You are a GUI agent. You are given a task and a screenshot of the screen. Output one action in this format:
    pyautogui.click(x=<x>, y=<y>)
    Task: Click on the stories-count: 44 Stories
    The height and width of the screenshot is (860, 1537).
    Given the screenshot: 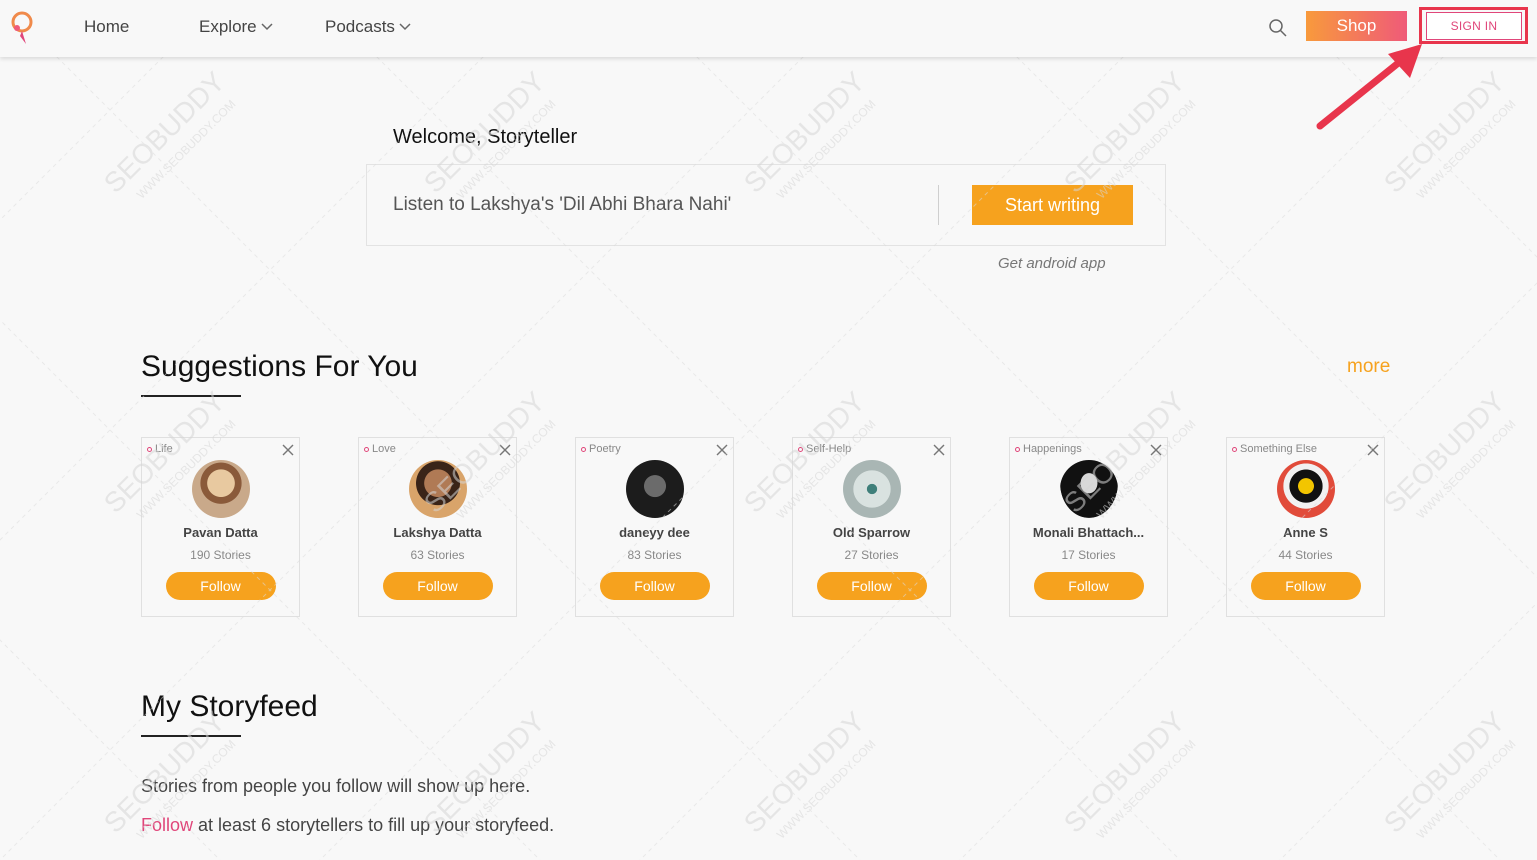 What is the action you would take?
    pyautogui.click(x=1305, y=555)
    